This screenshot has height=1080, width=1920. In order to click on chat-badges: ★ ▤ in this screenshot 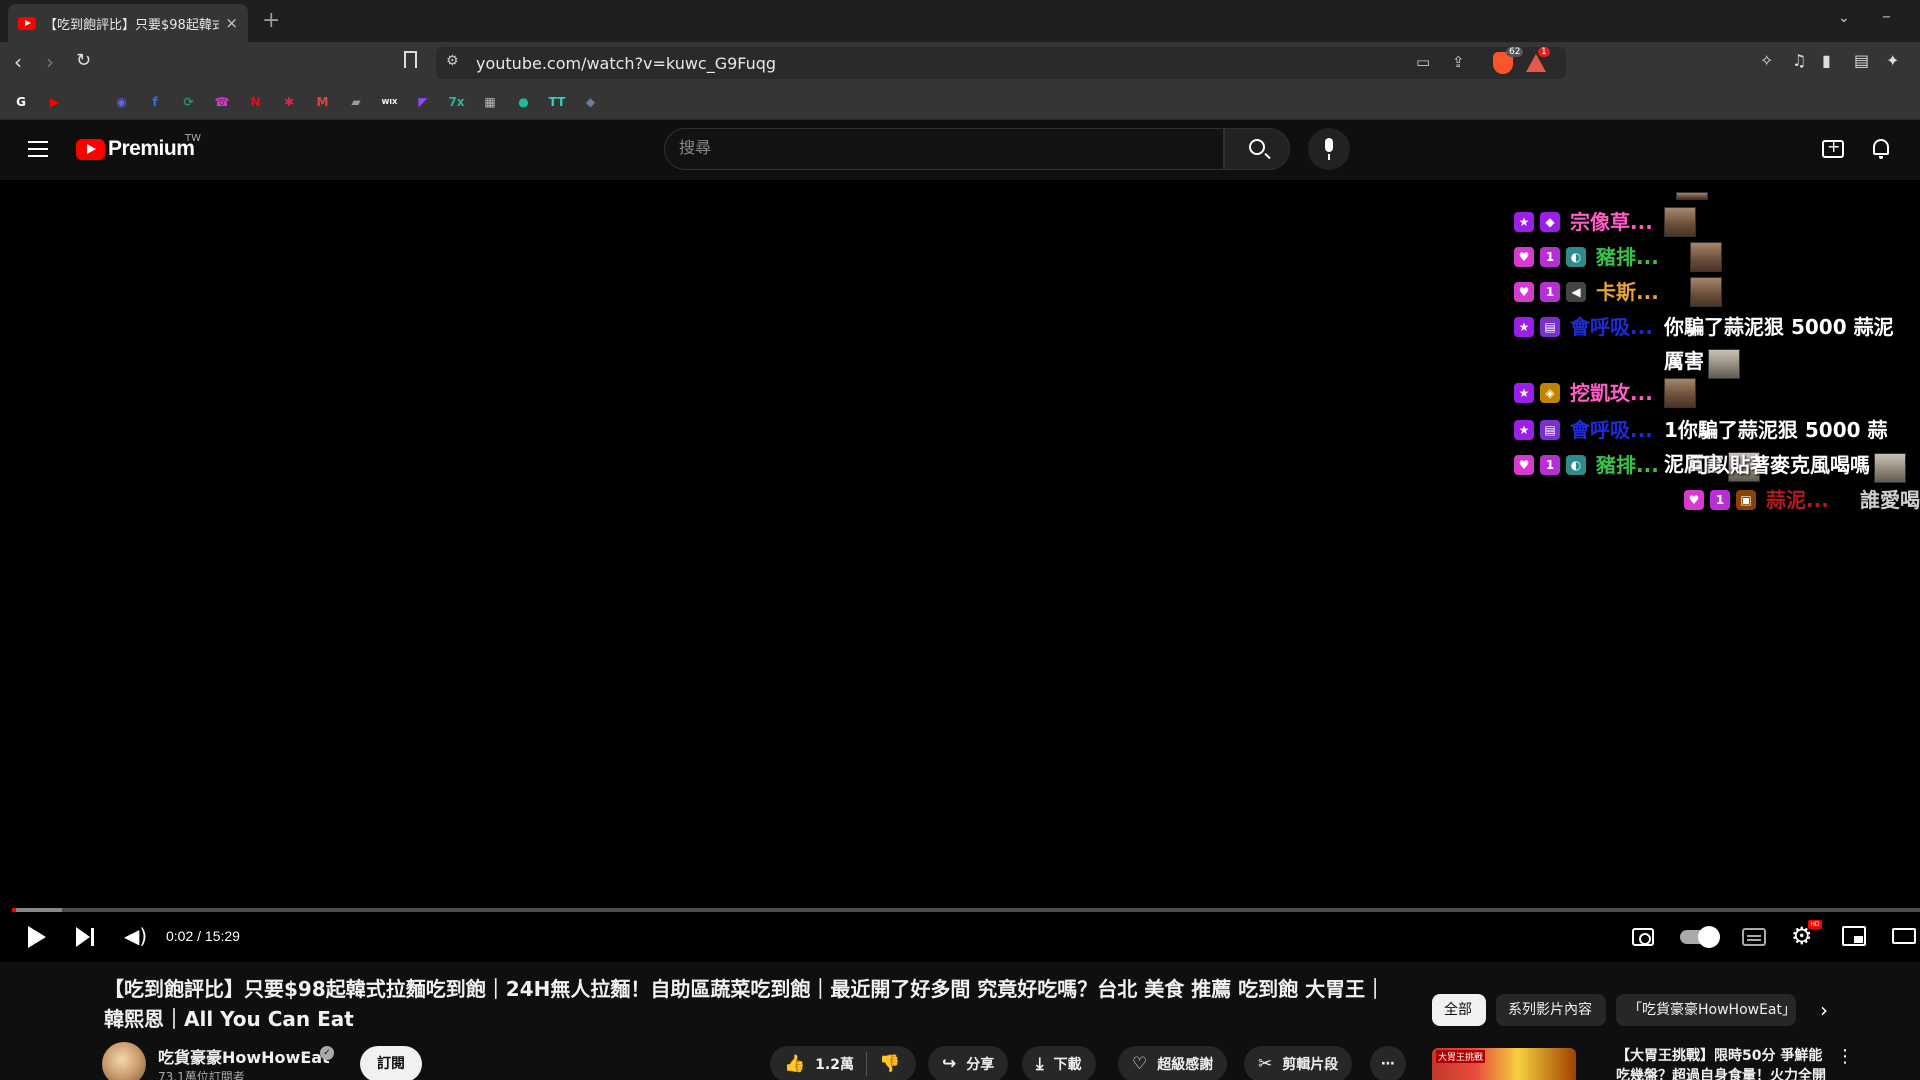, I will do `click(1540, 327)`.